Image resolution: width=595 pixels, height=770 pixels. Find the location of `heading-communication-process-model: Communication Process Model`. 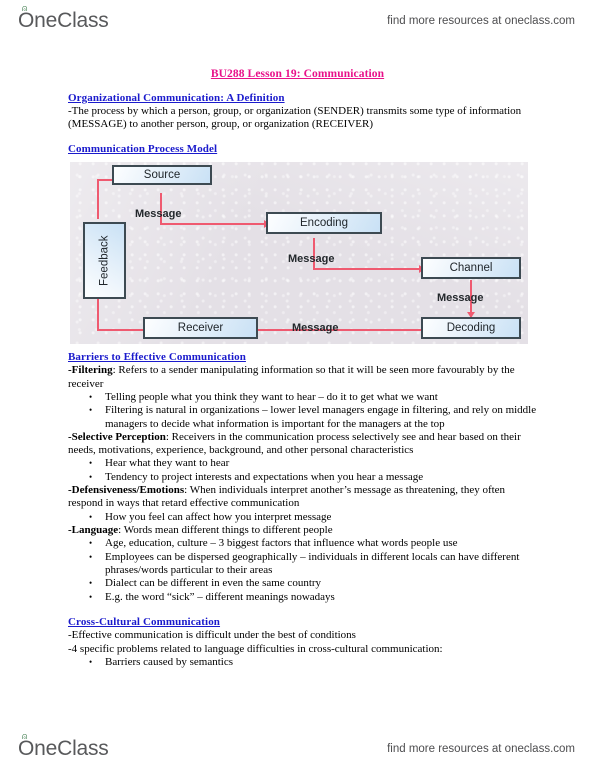

heading-communication-process-model: Communication Process Model is located at coordinates (143, 149).